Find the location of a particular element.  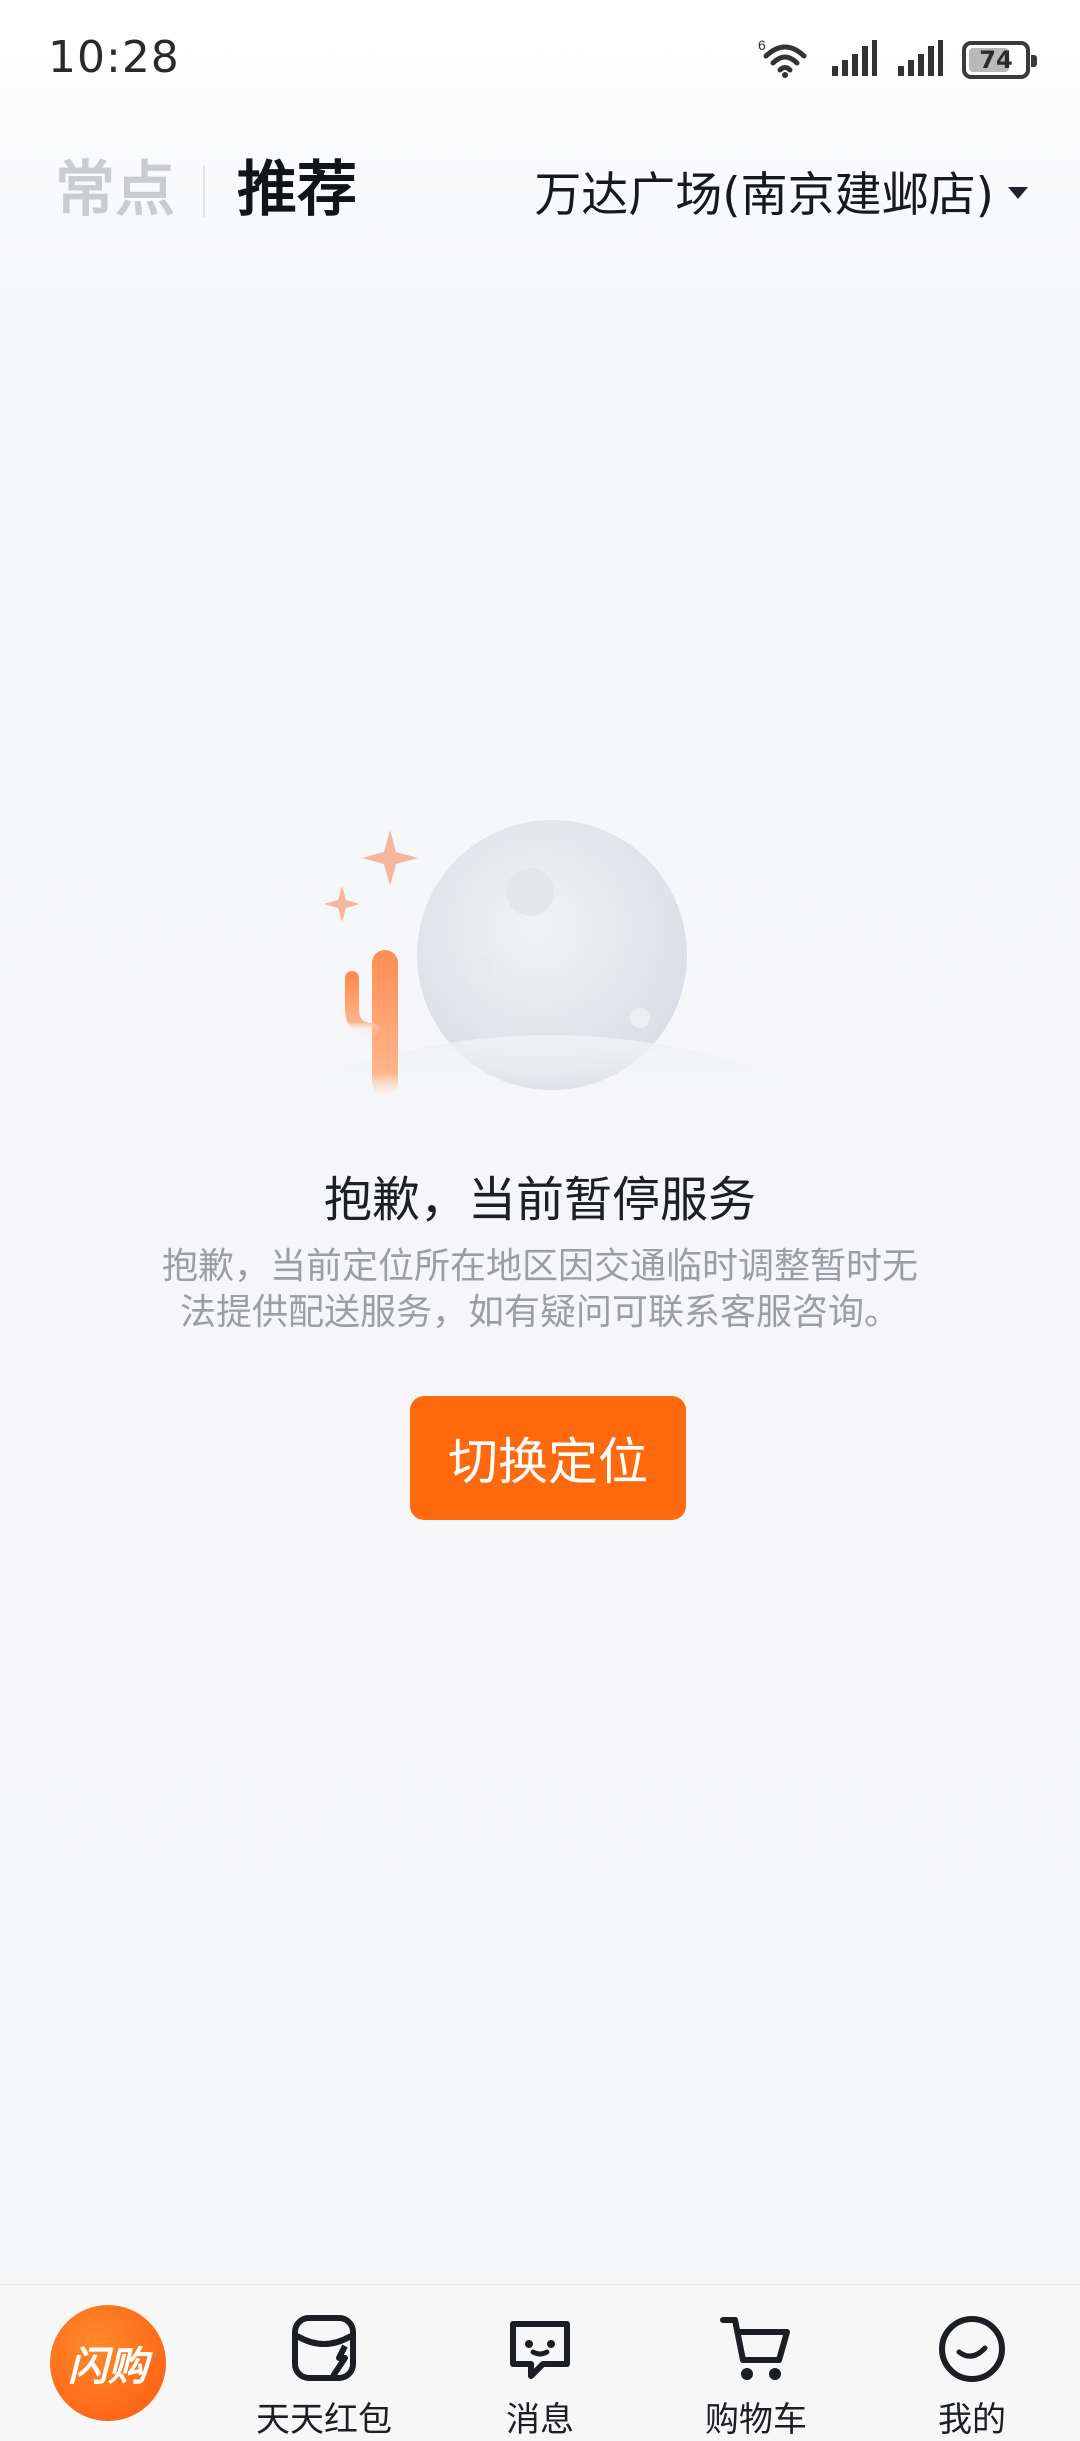

nav-item-red-packet: 天天红包 is located at coordinates (324, 2363).